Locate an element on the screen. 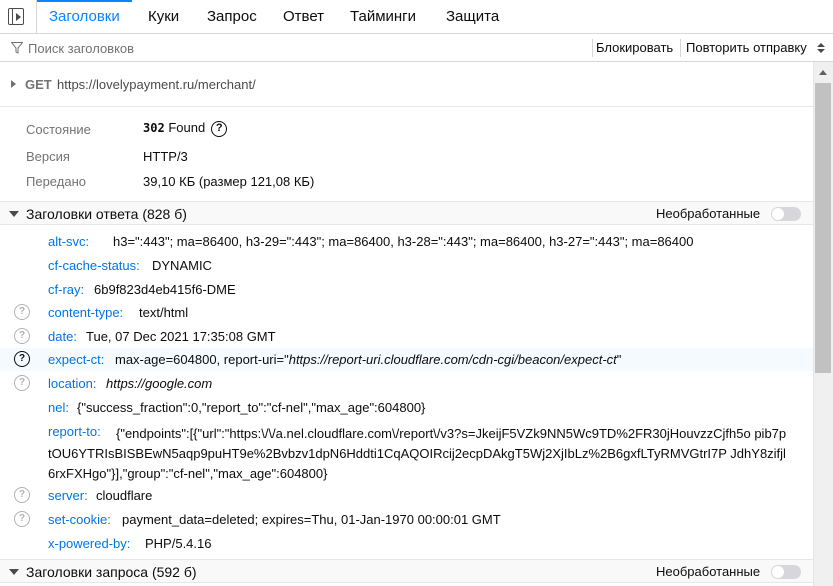 The image size is (833, 586). header-name: set-cookie: is located at coordinates (79, 519).